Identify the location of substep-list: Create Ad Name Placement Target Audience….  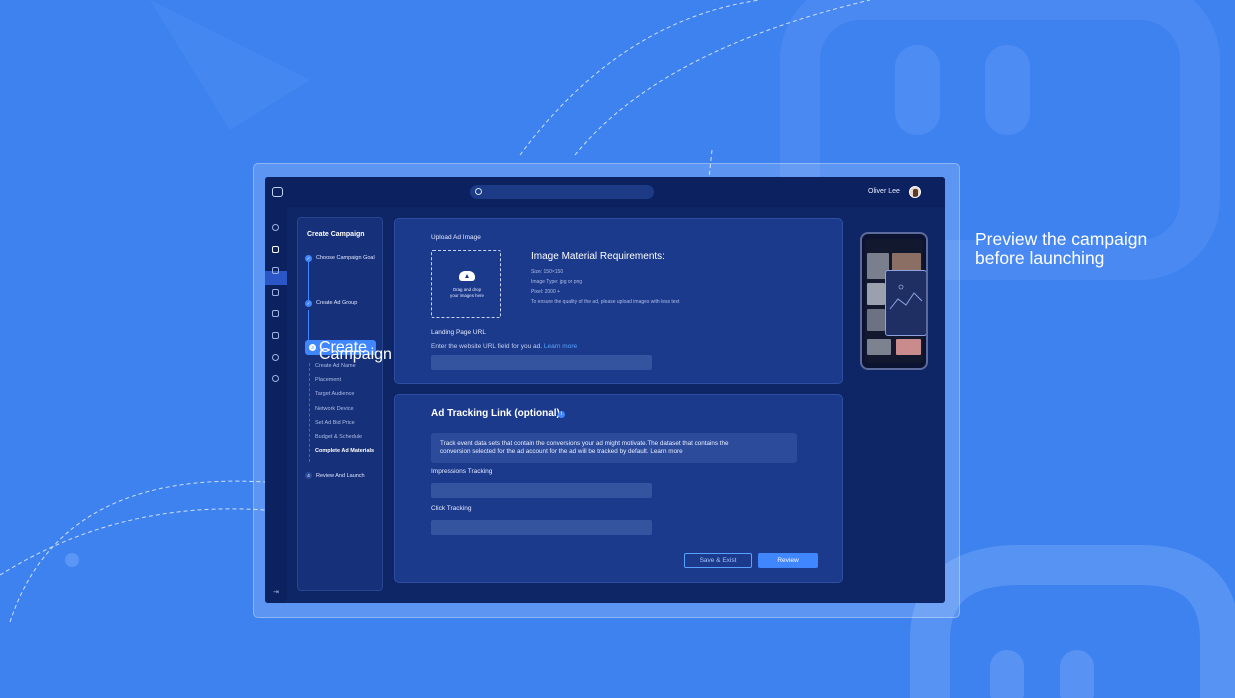
(344, 413).